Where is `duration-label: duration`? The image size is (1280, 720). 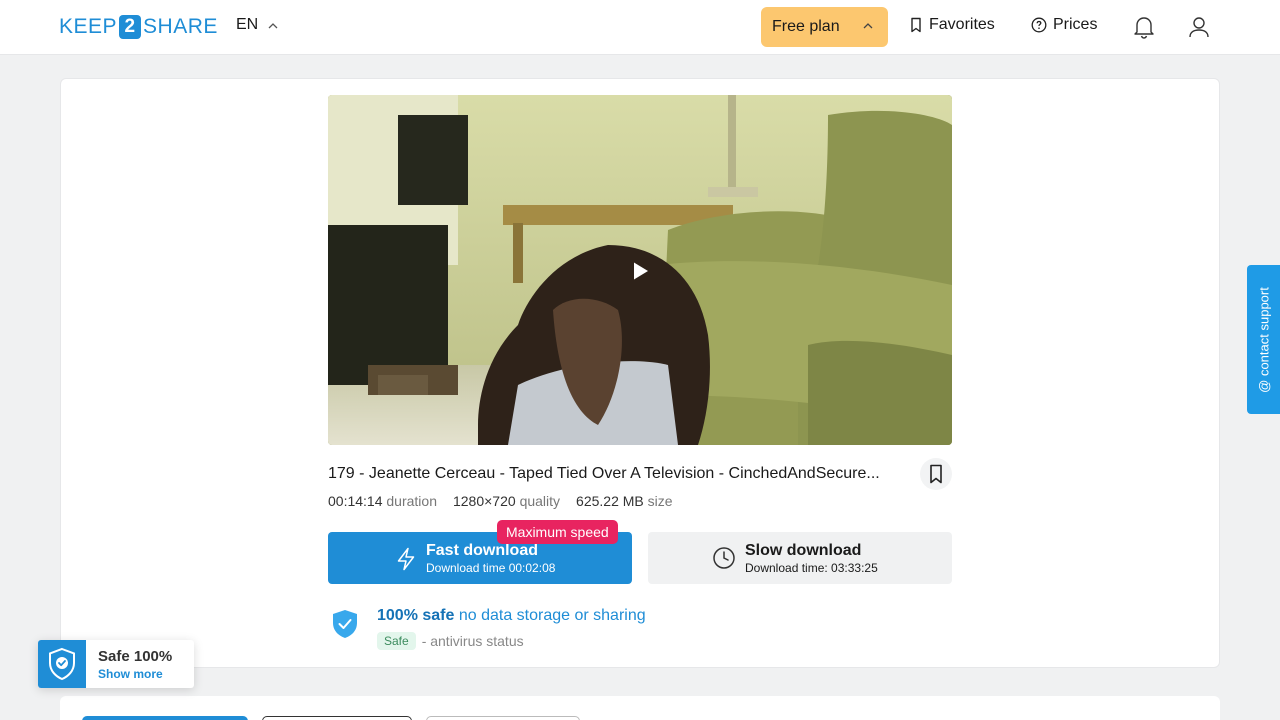 duration-label: duration is located at coordinates (411, 501).